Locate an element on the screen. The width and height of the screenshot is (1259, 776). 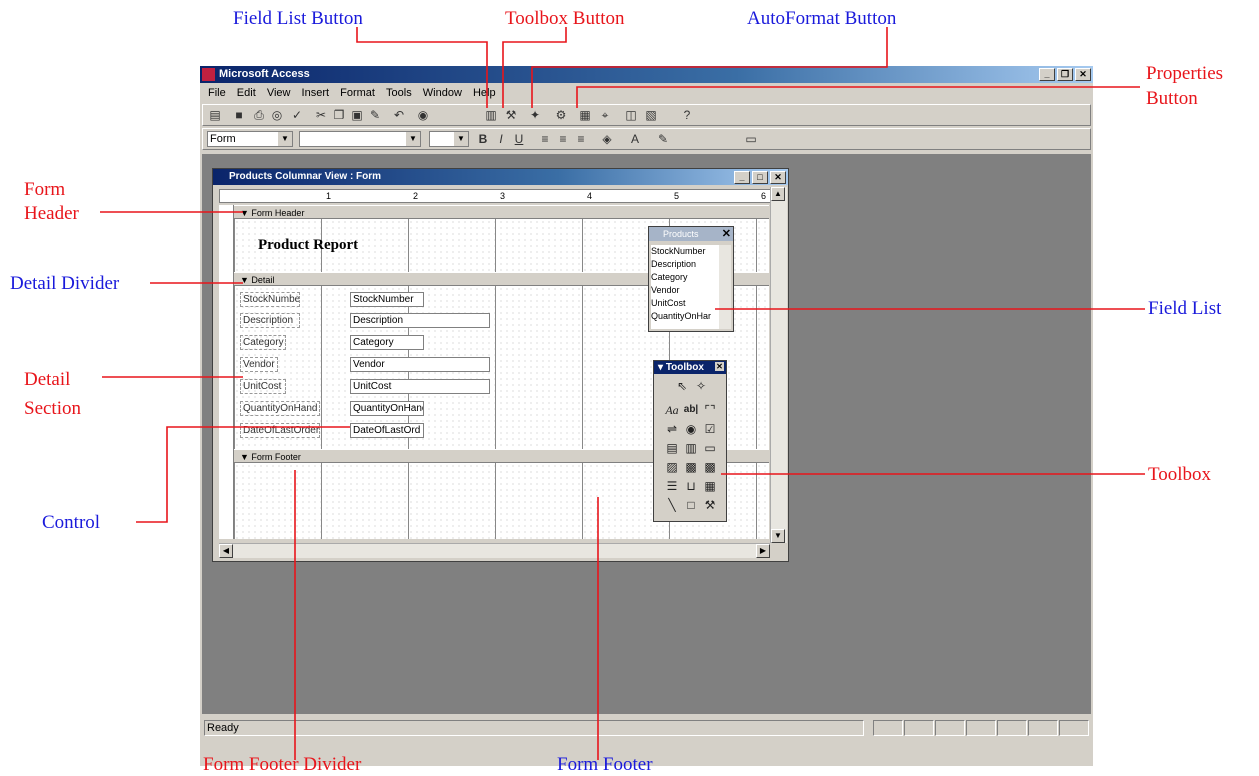
callout-toolbox-button: Toolbox Button is located at coordinates (565, 18).